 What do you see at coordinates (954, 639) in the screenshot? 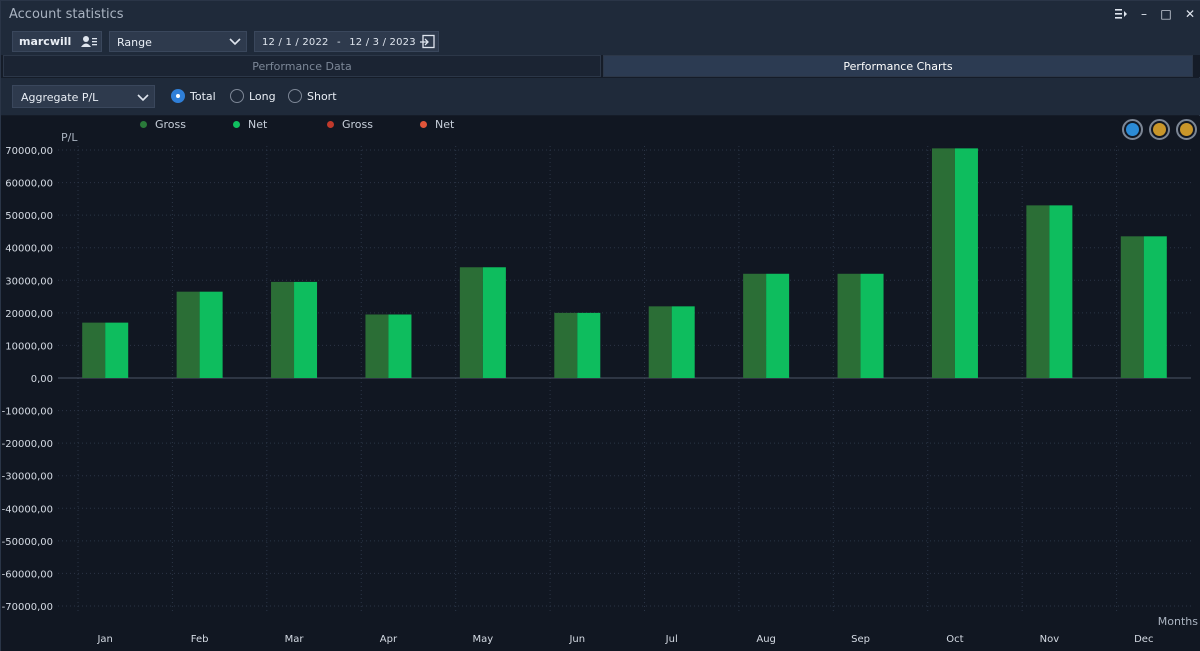
I see `x-tick-label: Oct` at bounding box center [954, 639].